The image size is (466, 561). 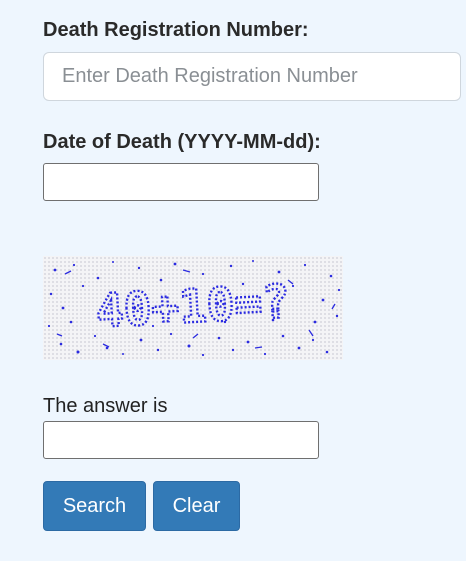 What do you see at coordinates (182, 142) in the screenshot?
I see `date-of-death-label: Date of Death (YYYY-MM-dd):` at bounding box center [182, 142].